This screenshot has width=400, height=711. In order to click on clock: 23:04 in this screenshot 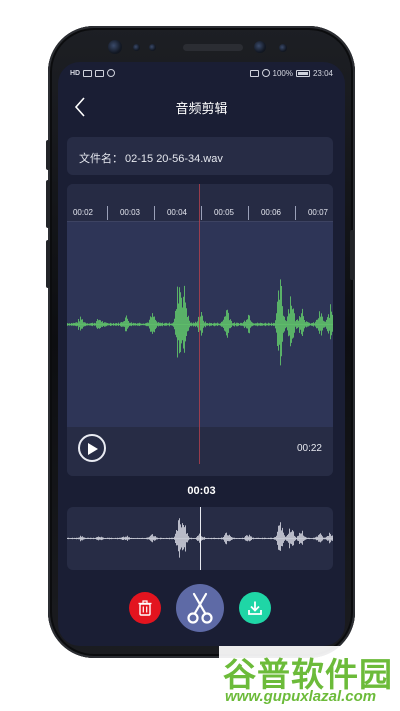, I will do `click(322, 73)`.